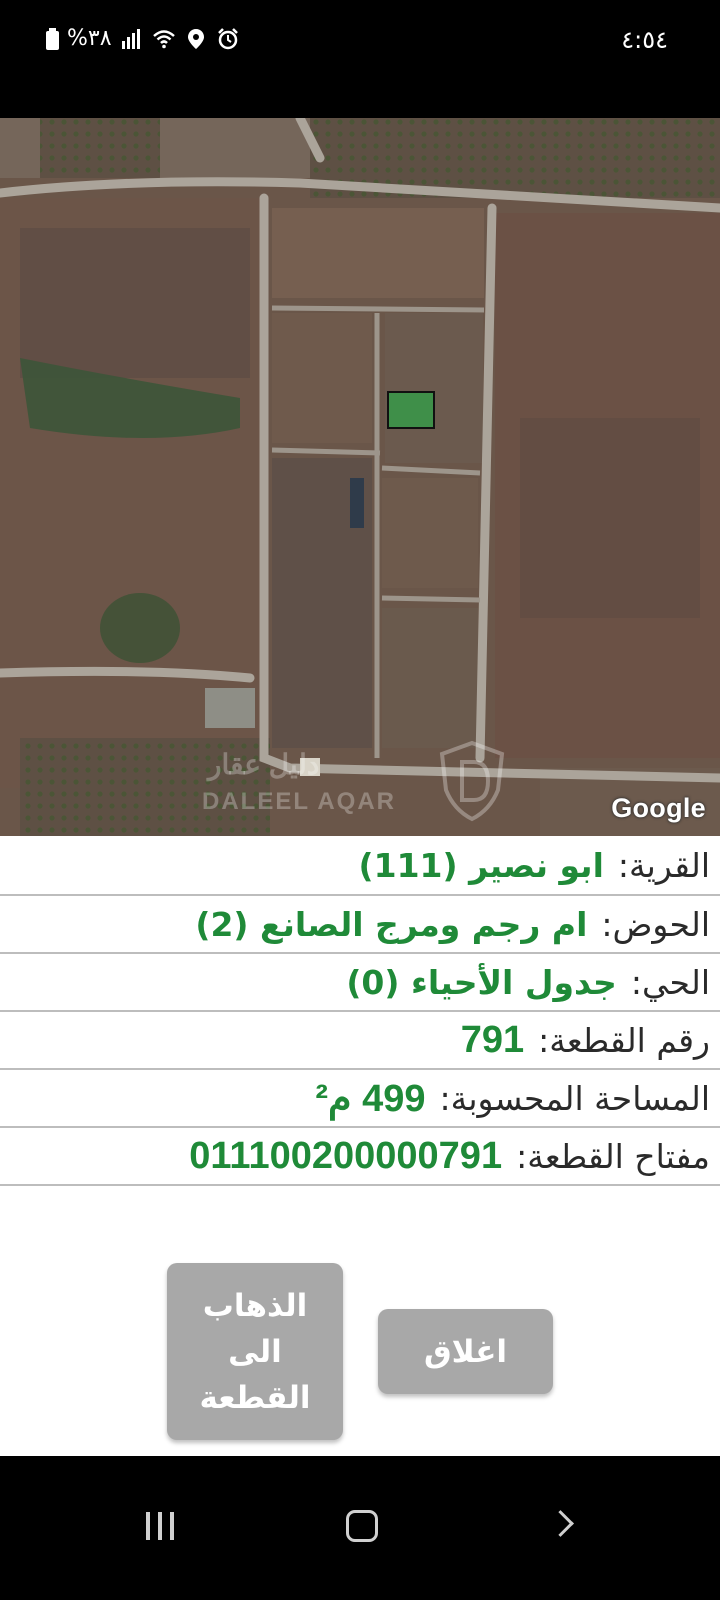  Describe the element at coordinates (670, 982) in the screenshot. I see `district-label: الحي:` at that location.